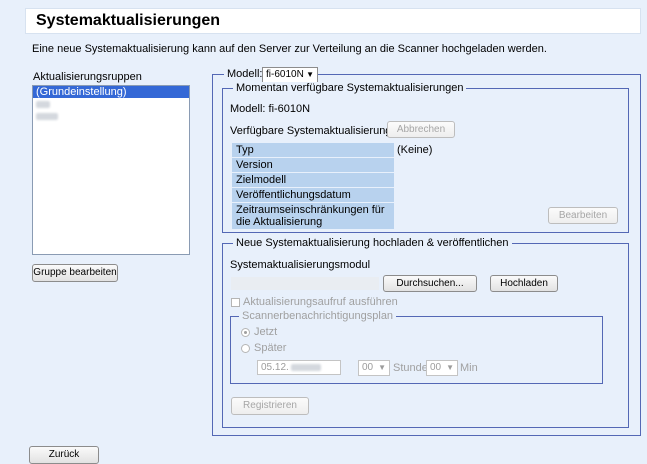 This screenshot has width=647, height=464. What do you see at coordinates (313, 150) in the screenshot?
I see `row-type-label: Typ` at bounding box center [313, 150].